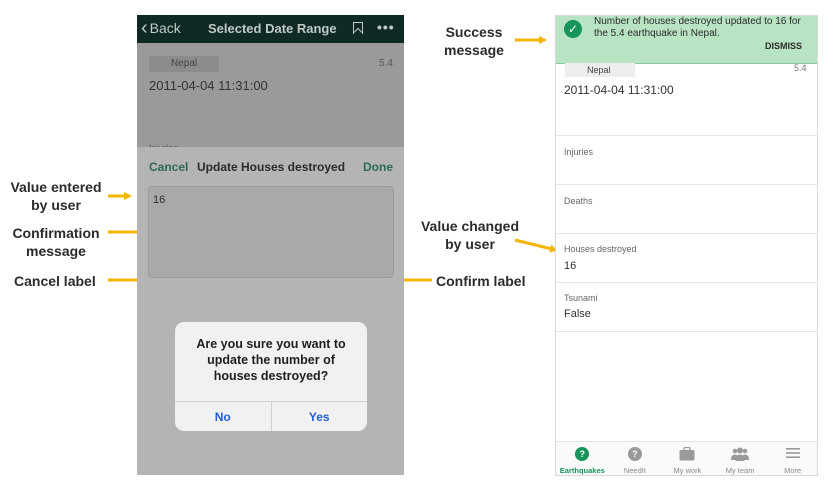 The image size is (828, 485). Describe the element at coordinates (378, 167) in the screenshot. I see `sheet-done-button: Done` at that location.